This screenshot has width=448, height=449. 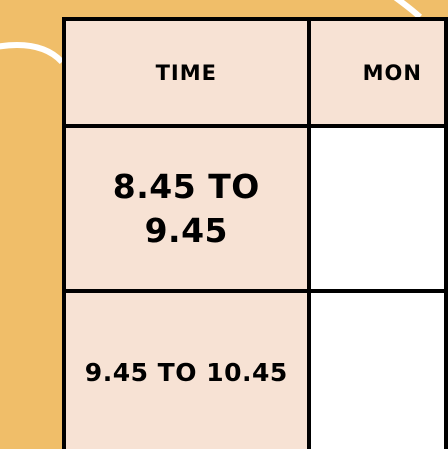 I want to click on header-cell-monday: MON, so click(x=377, y=72).